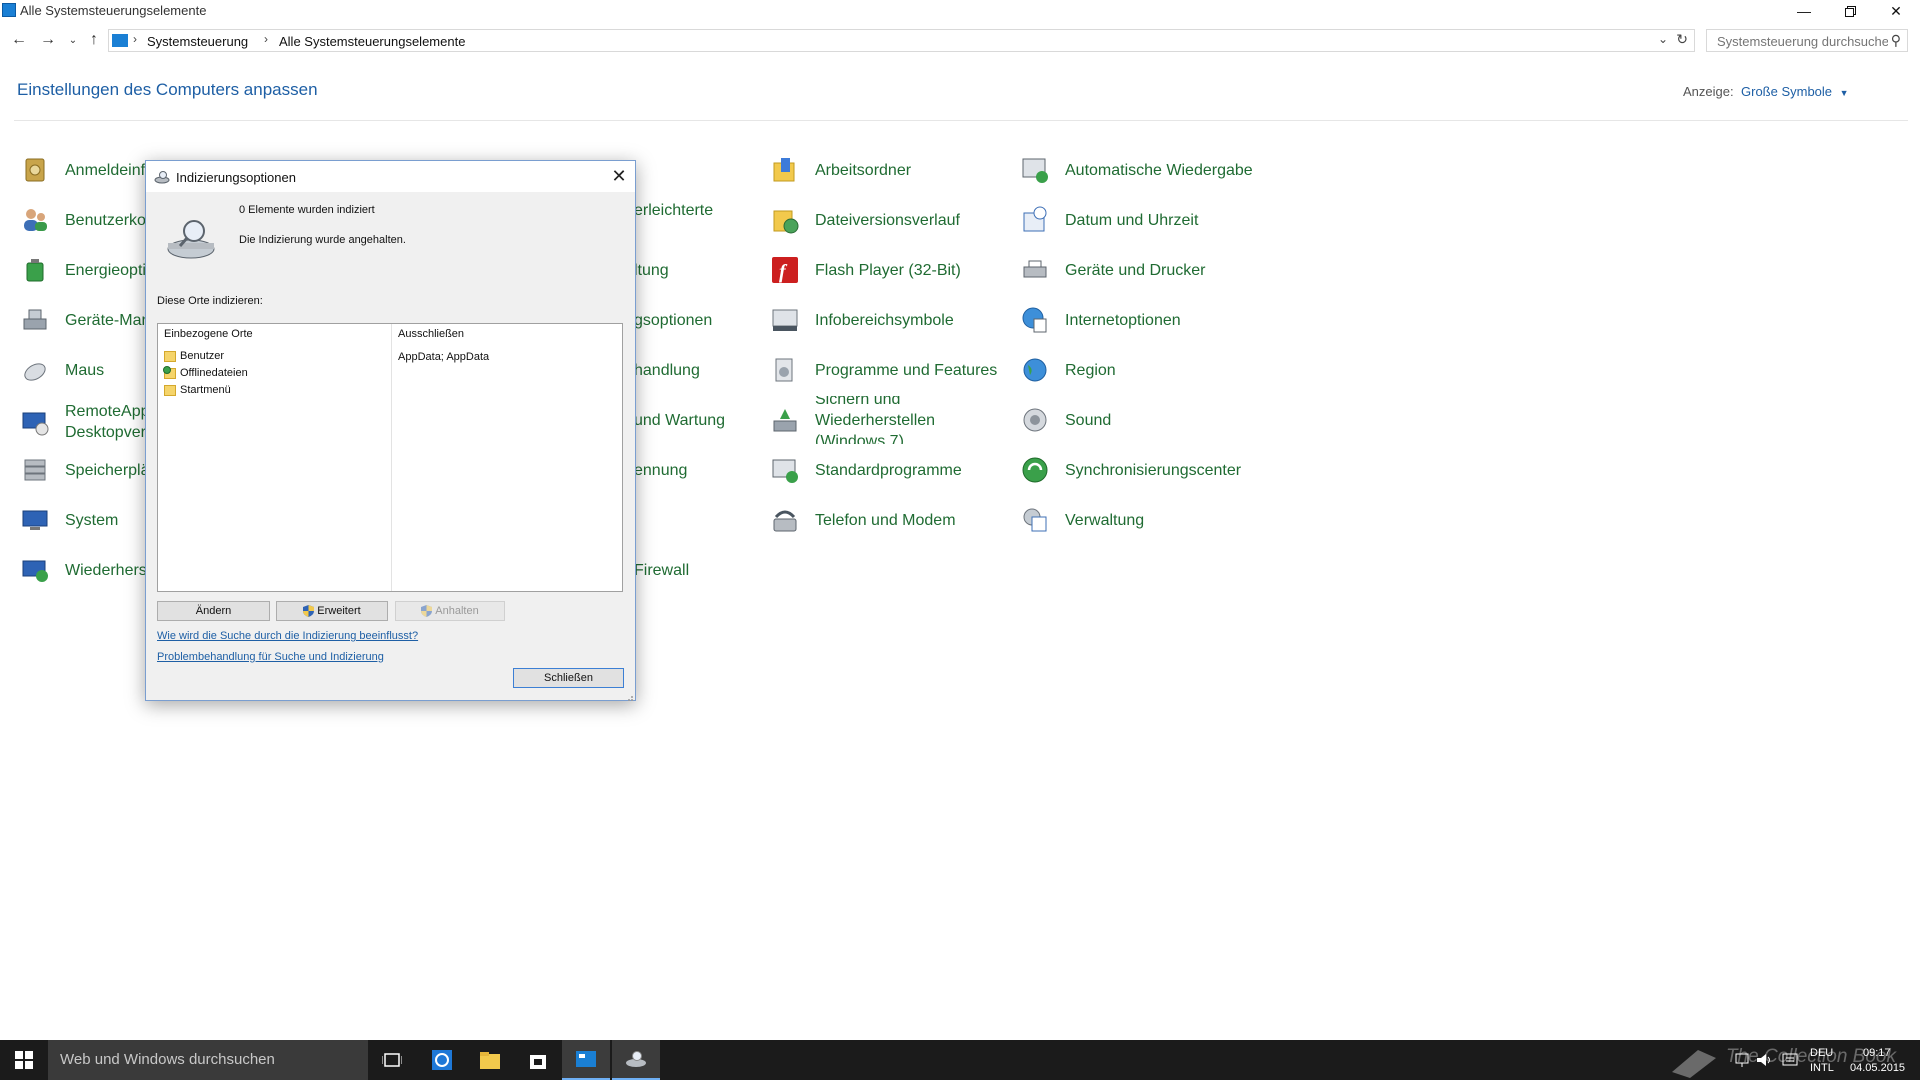 This screenshot has height=1083, width=1920. Describe the element at coordinates (392, 1060) in the screenshot. I see `task-view-icon` at that location.